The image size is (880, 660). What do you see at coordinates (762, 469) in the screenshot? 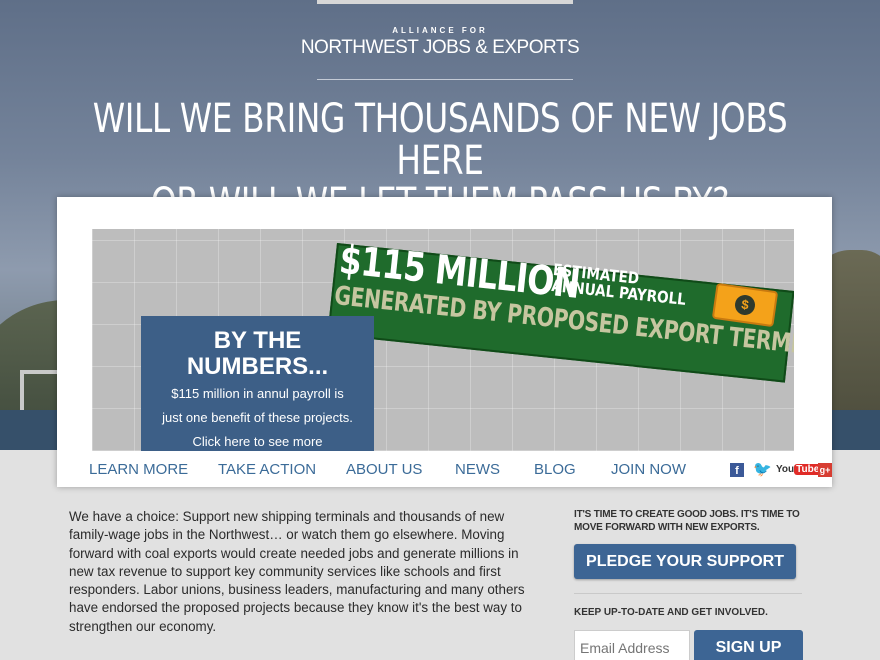
I see `twitter-icon: 🐦` at bounding box center [762, 469].